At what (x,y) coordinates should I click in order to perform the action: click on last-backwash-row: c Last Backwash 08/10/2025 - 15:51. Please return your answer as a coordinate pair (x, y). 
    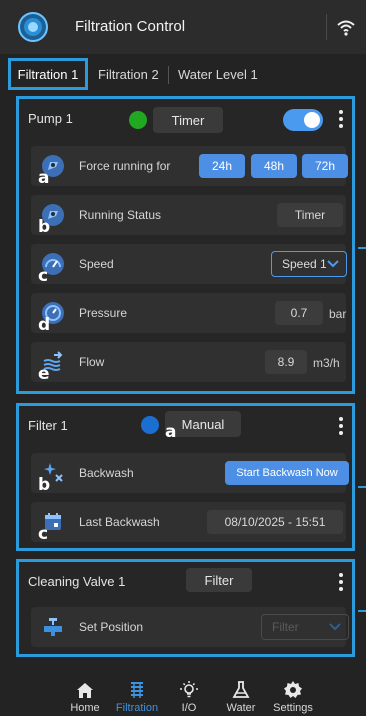
    Looking at the image, I should click on (188, 523).